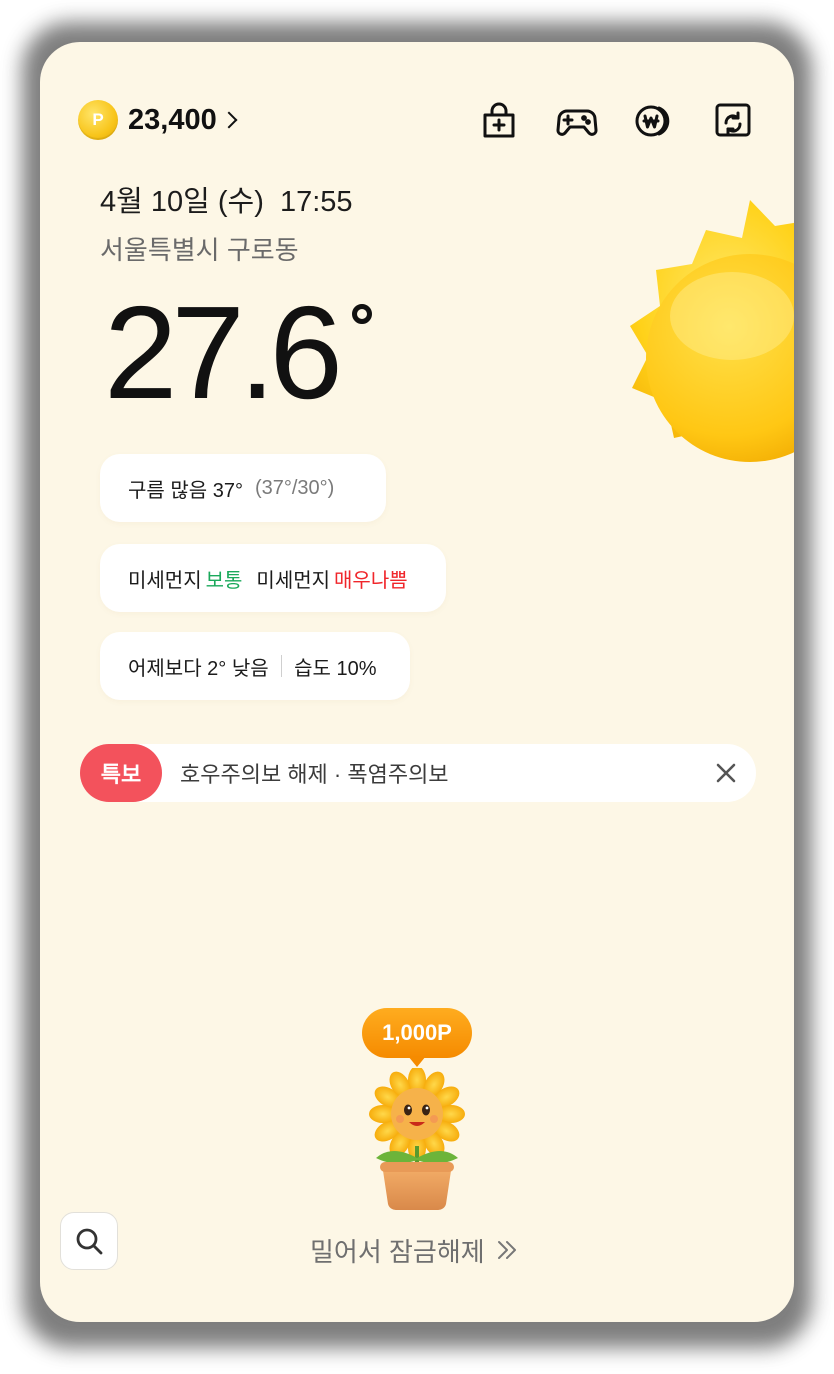 The image size is (834, 1374). Describe the element at coordinates (335, 668) in the screenshot. I see `humidity: 습도 10%` at that location.